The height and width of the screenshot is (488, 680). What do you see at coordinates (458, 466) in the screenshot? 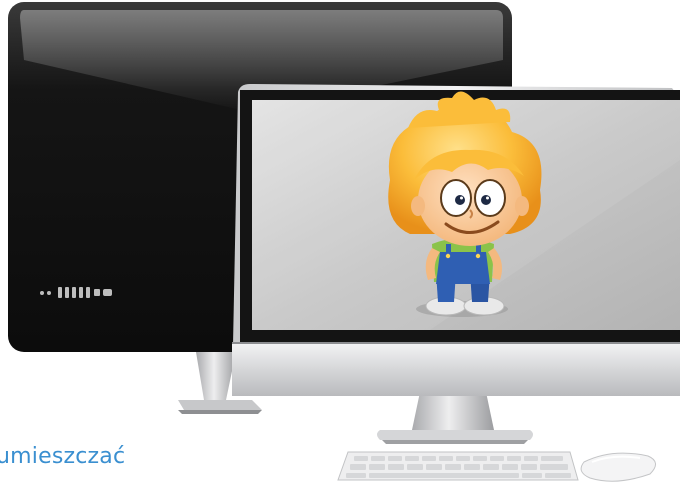
I see `keyboard-icon` at bounding box center [458, 466].